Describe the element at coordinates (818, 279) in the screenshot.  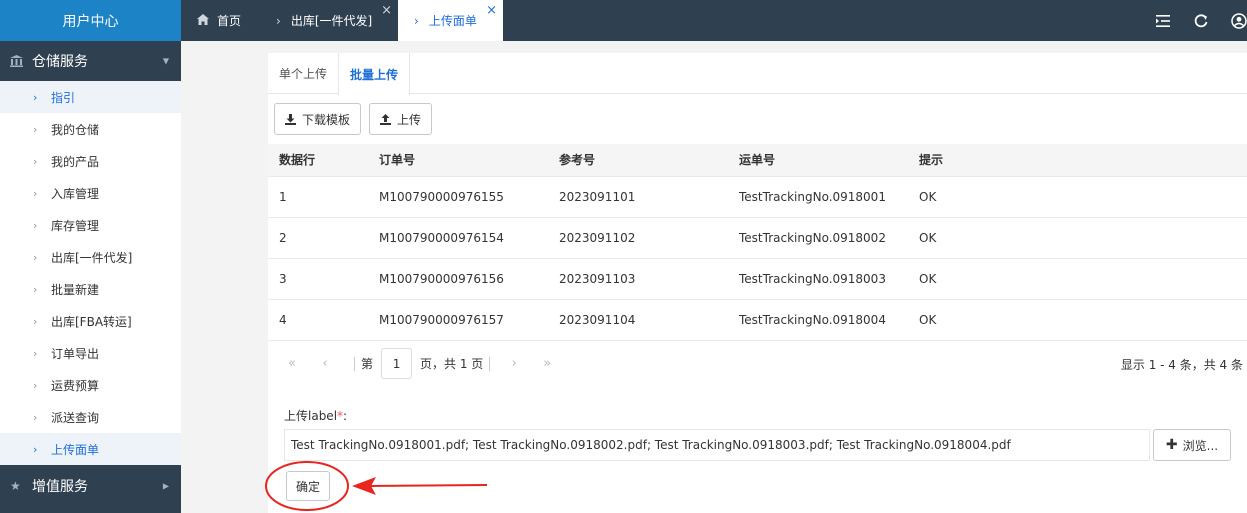
I see `table-cell: TestTrackingNo.0918003` at that location.